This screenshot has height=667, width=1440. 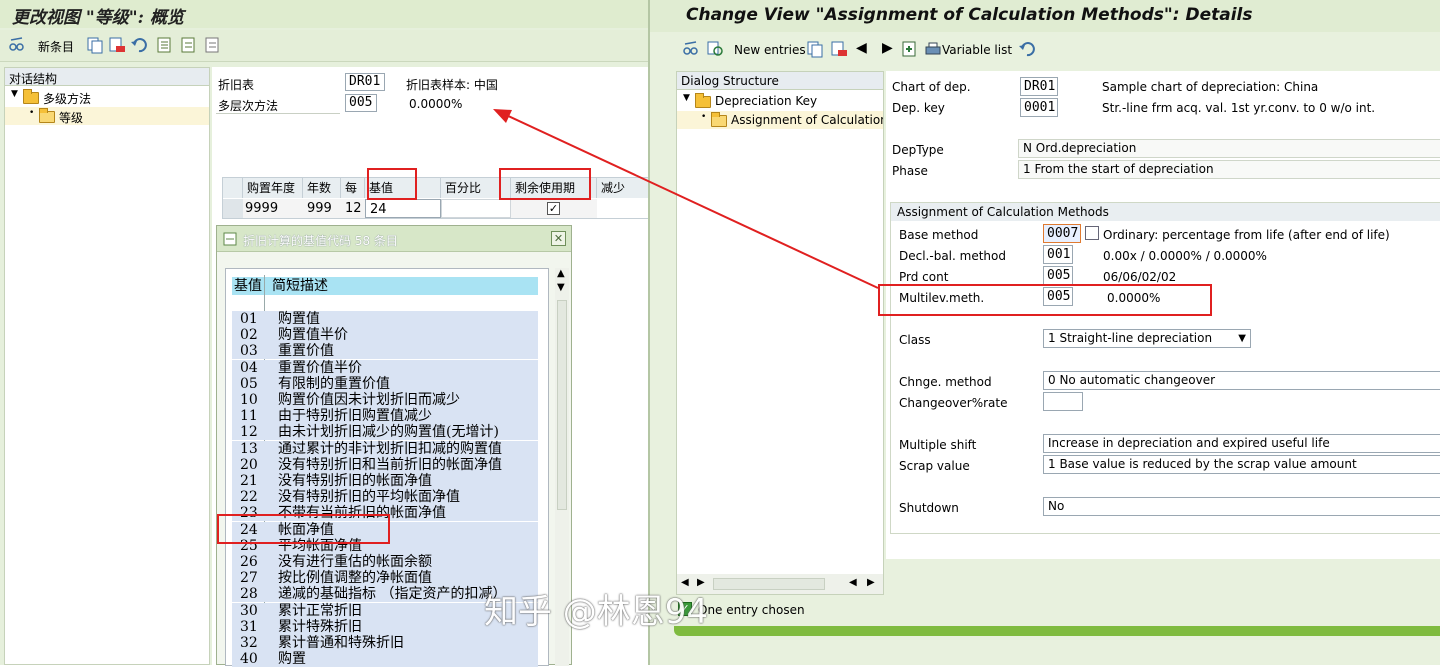 I want to click on cell-years: 999, so click(x=322, y=208).